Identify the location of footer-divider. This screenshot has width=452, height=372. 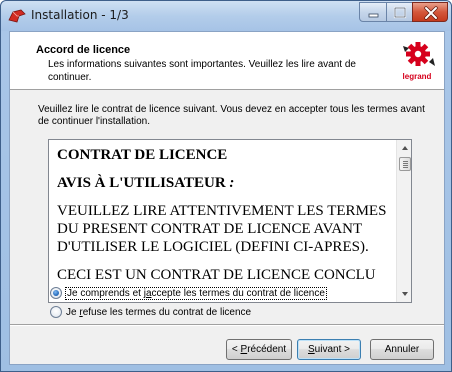
(227, 325).